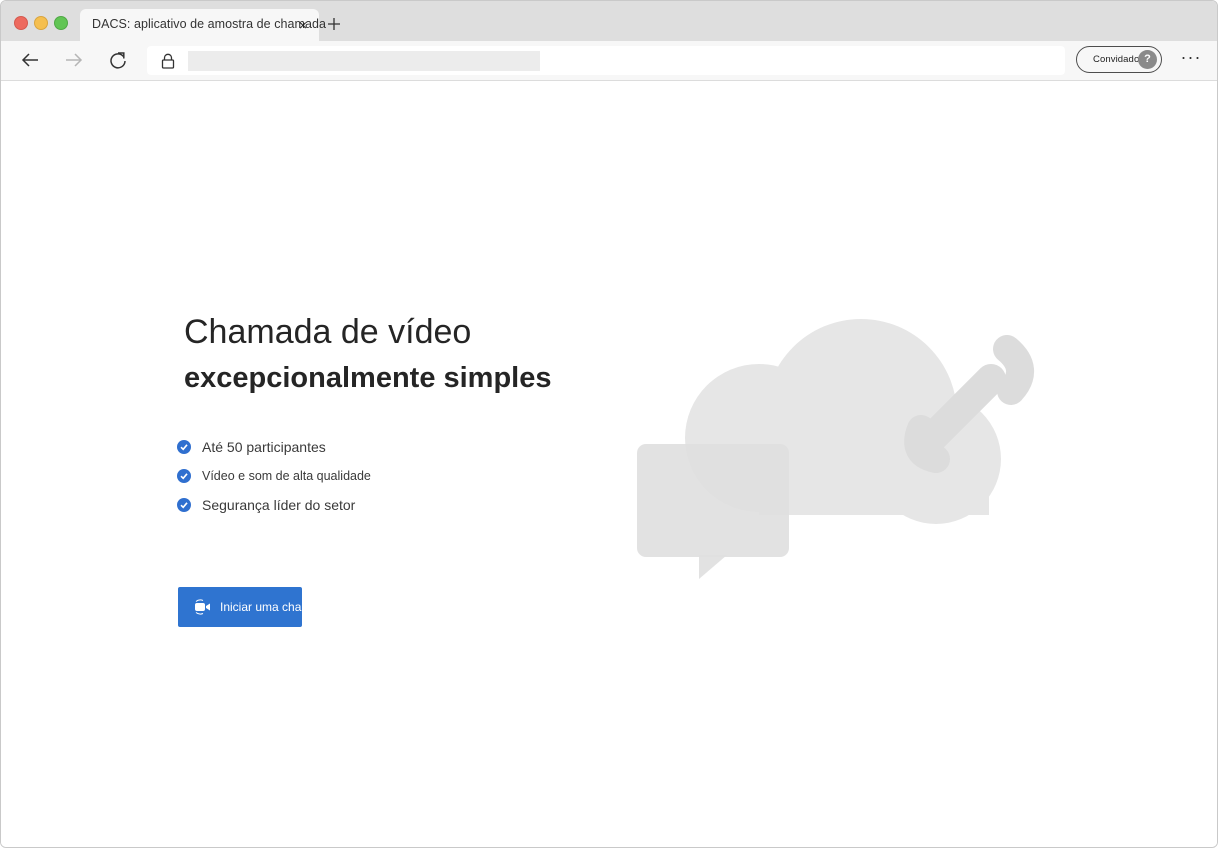  I want to click on profile-label: Convidado, so click(1116, 59).